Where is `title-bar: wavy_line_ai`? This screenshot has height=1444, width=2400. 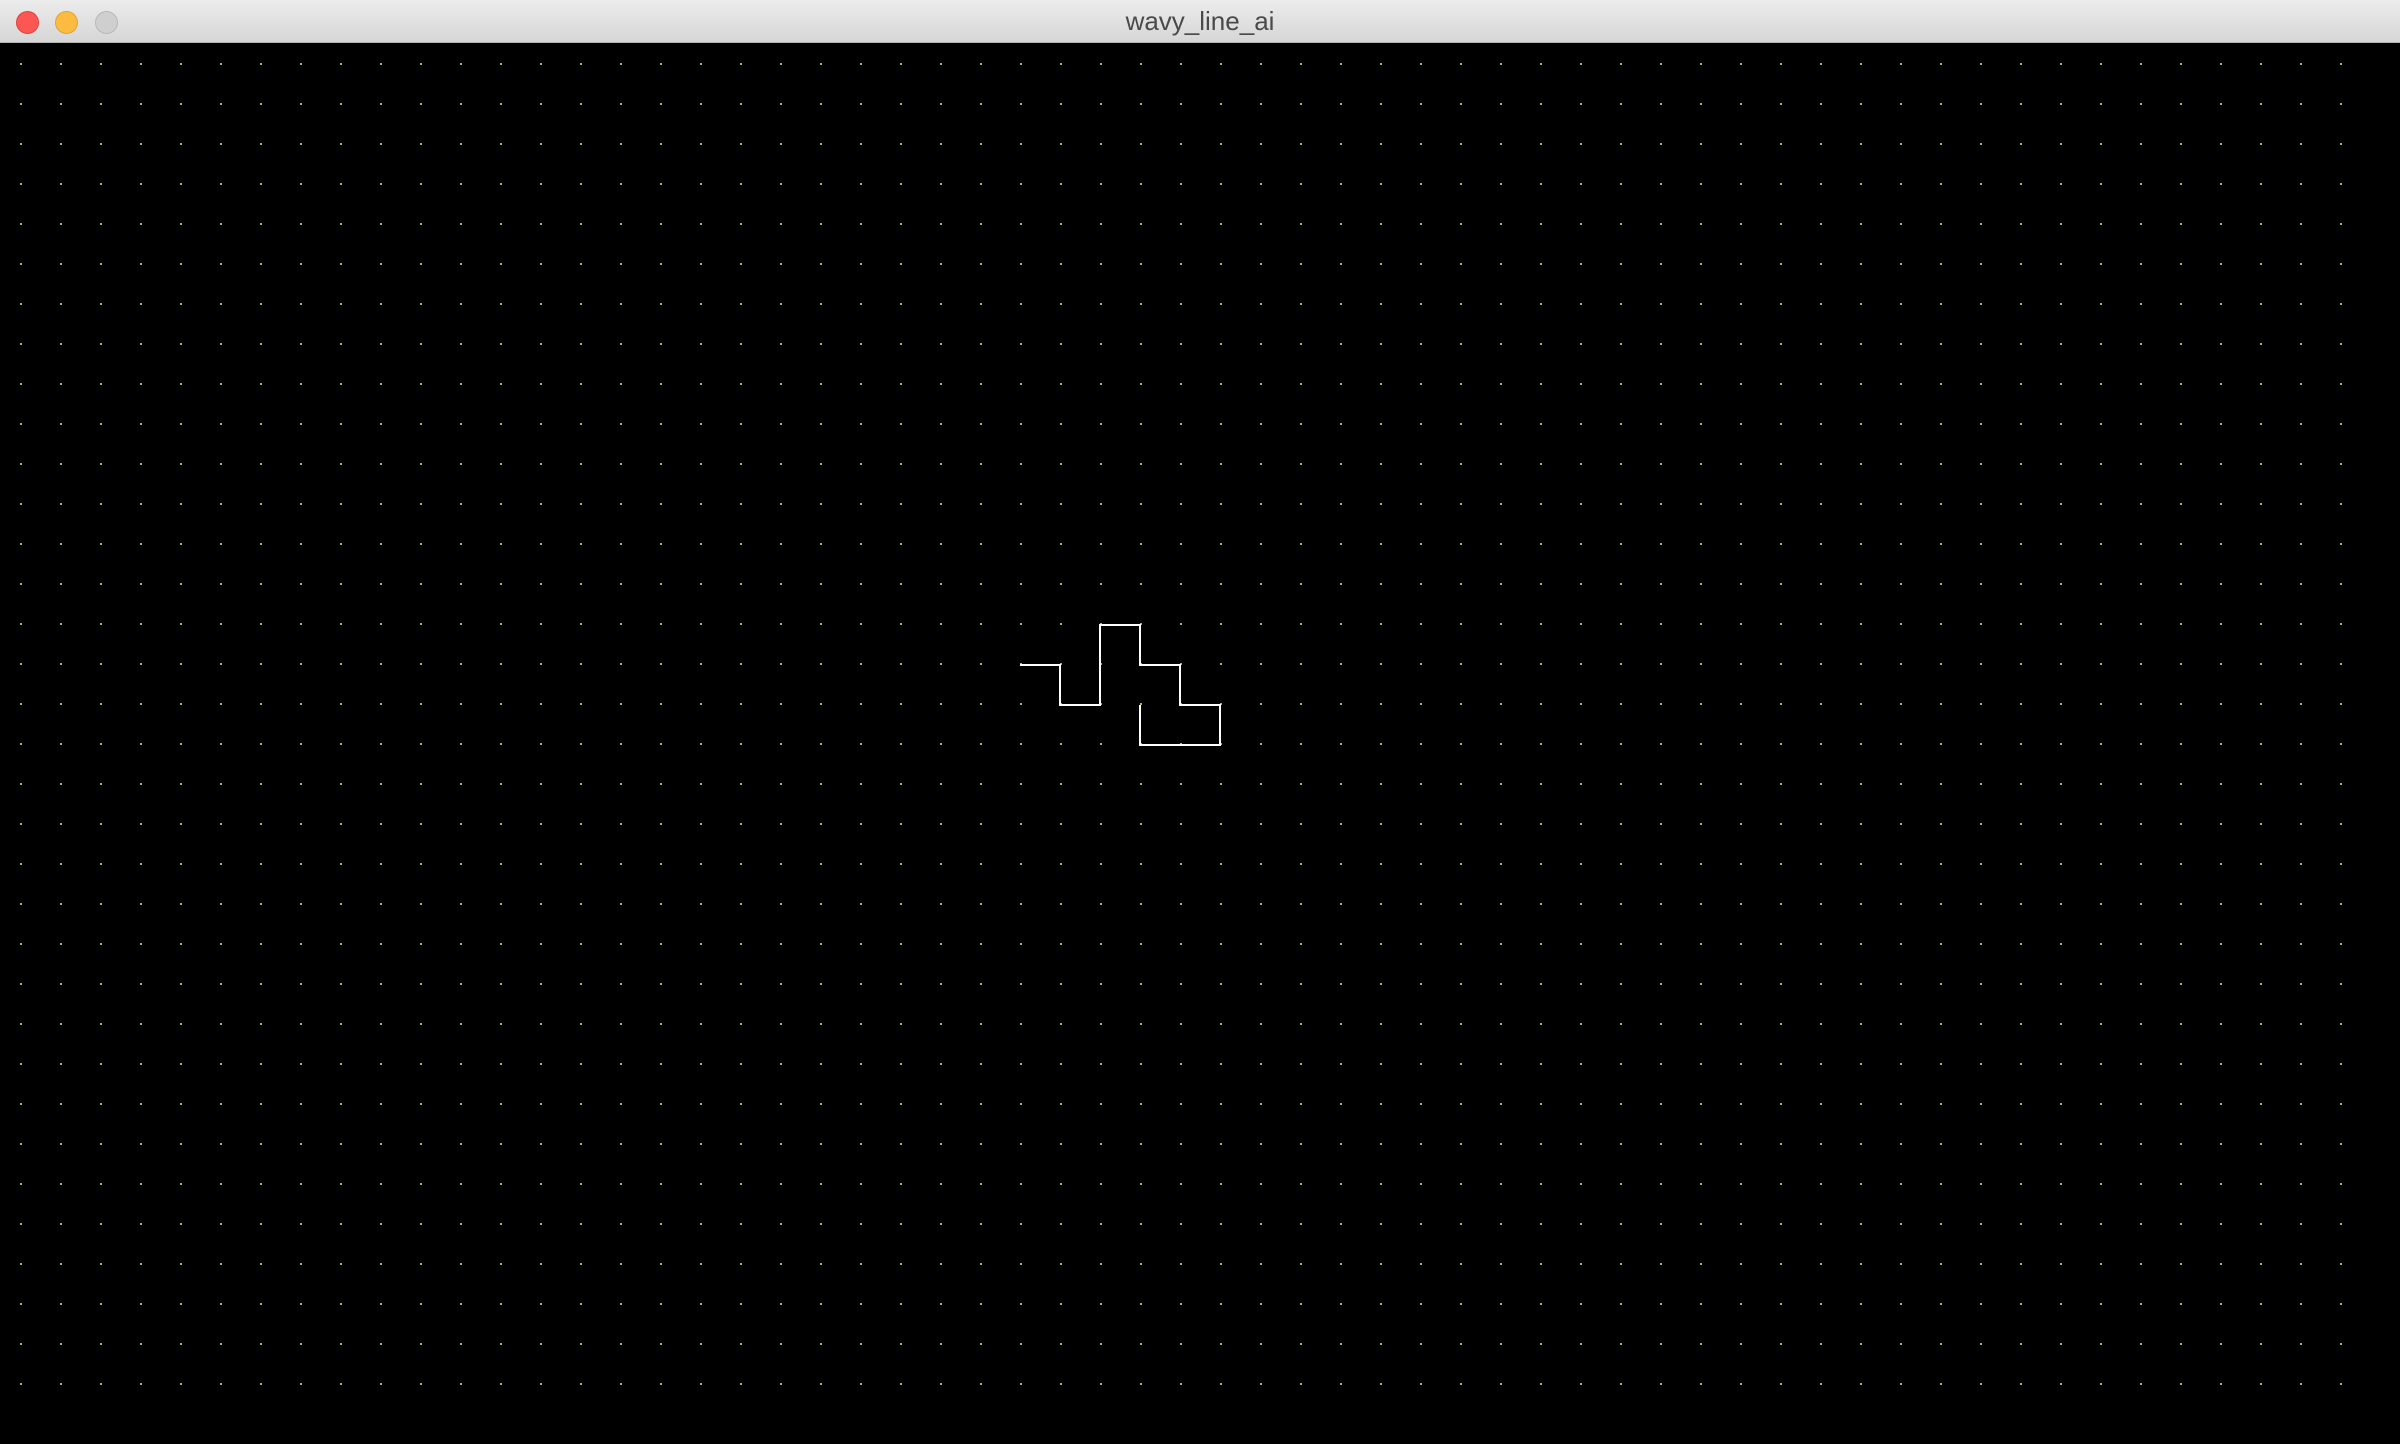
title-bar: wavy_line_ai is located at coordinates (1200, 21).